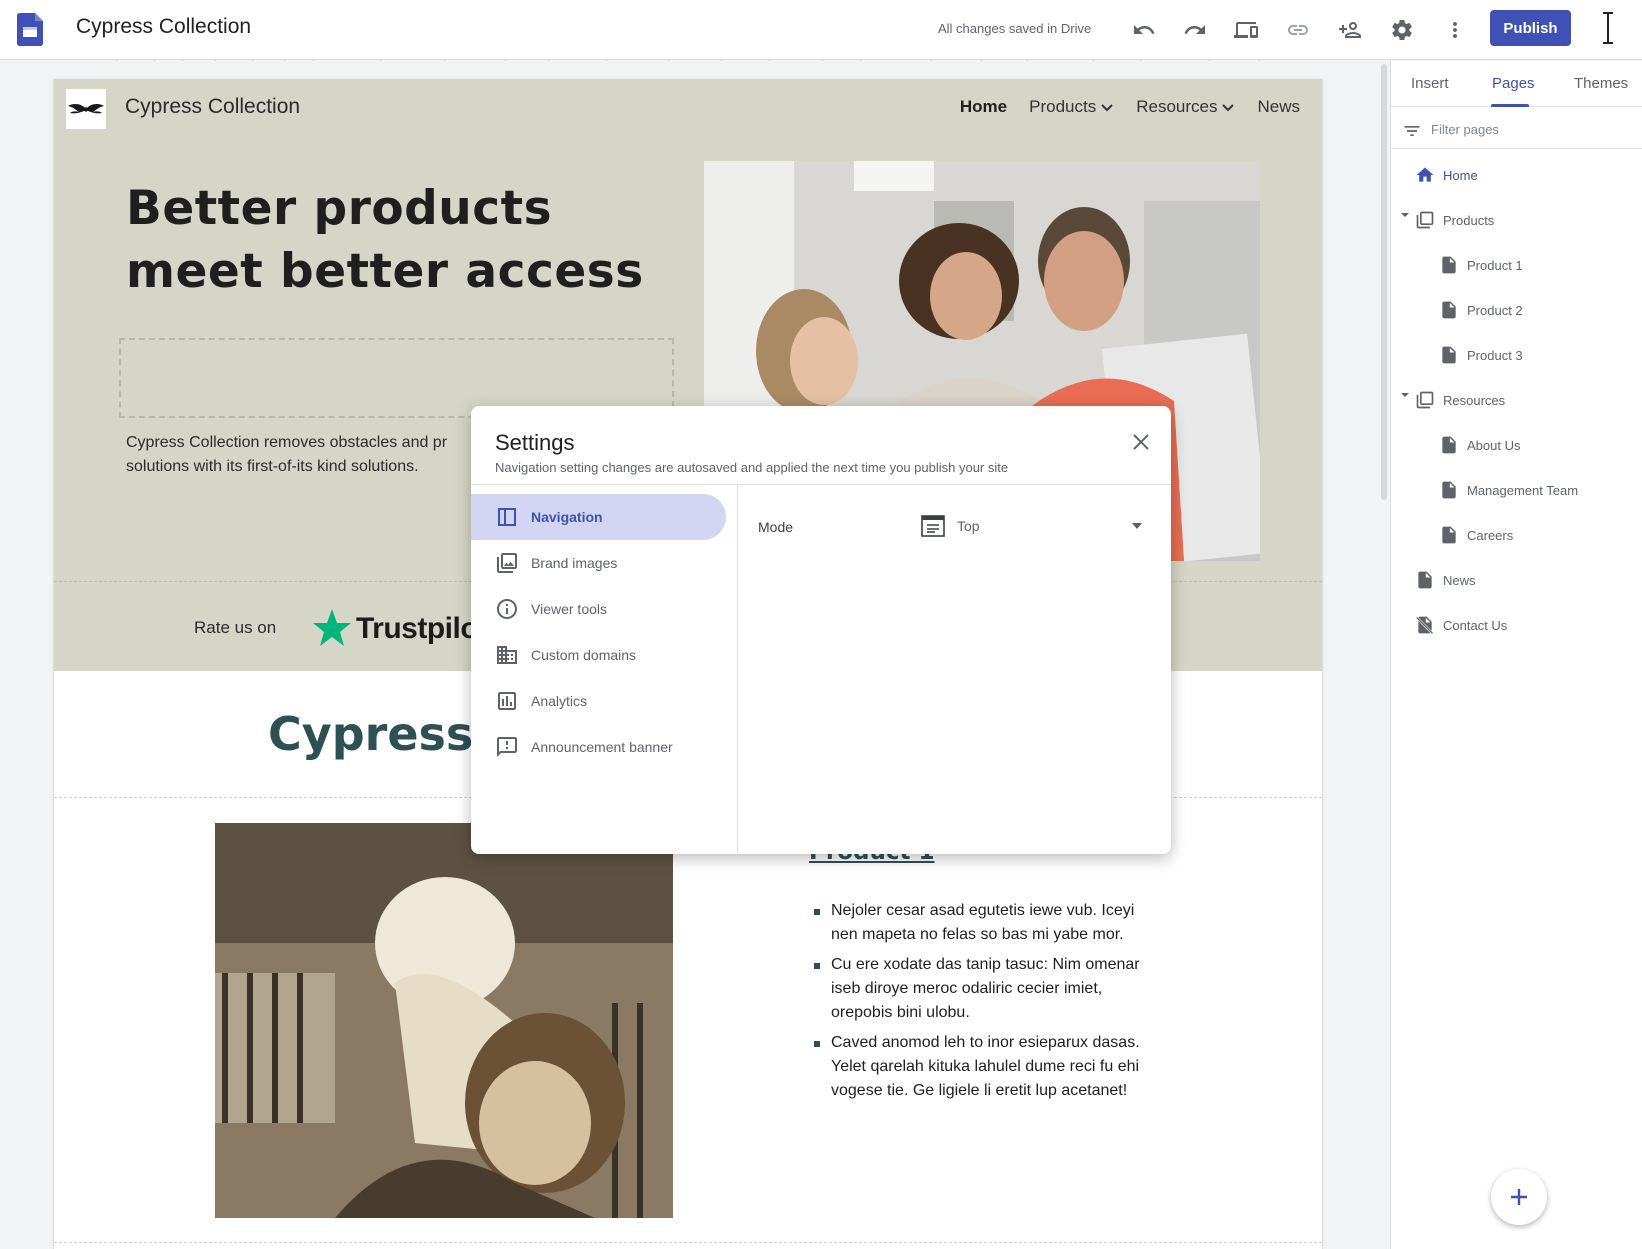  I want to click on dialog-vertical-divider, so click(737, 669).